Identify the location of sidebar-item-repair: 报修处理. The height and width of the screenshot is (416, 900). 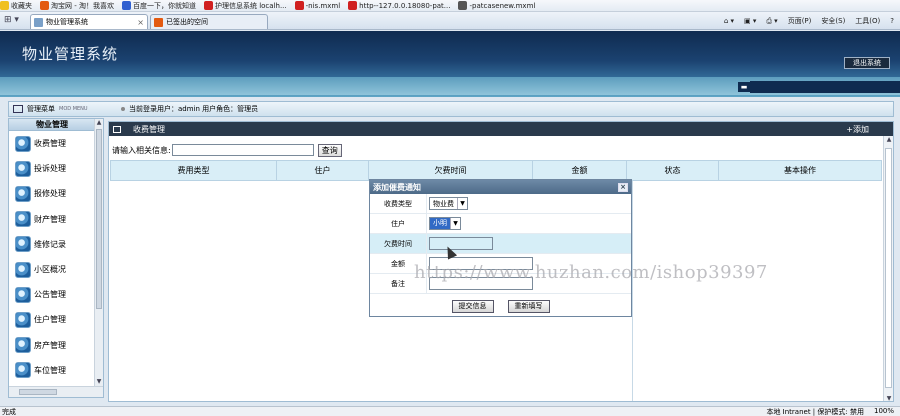
(52, 193).